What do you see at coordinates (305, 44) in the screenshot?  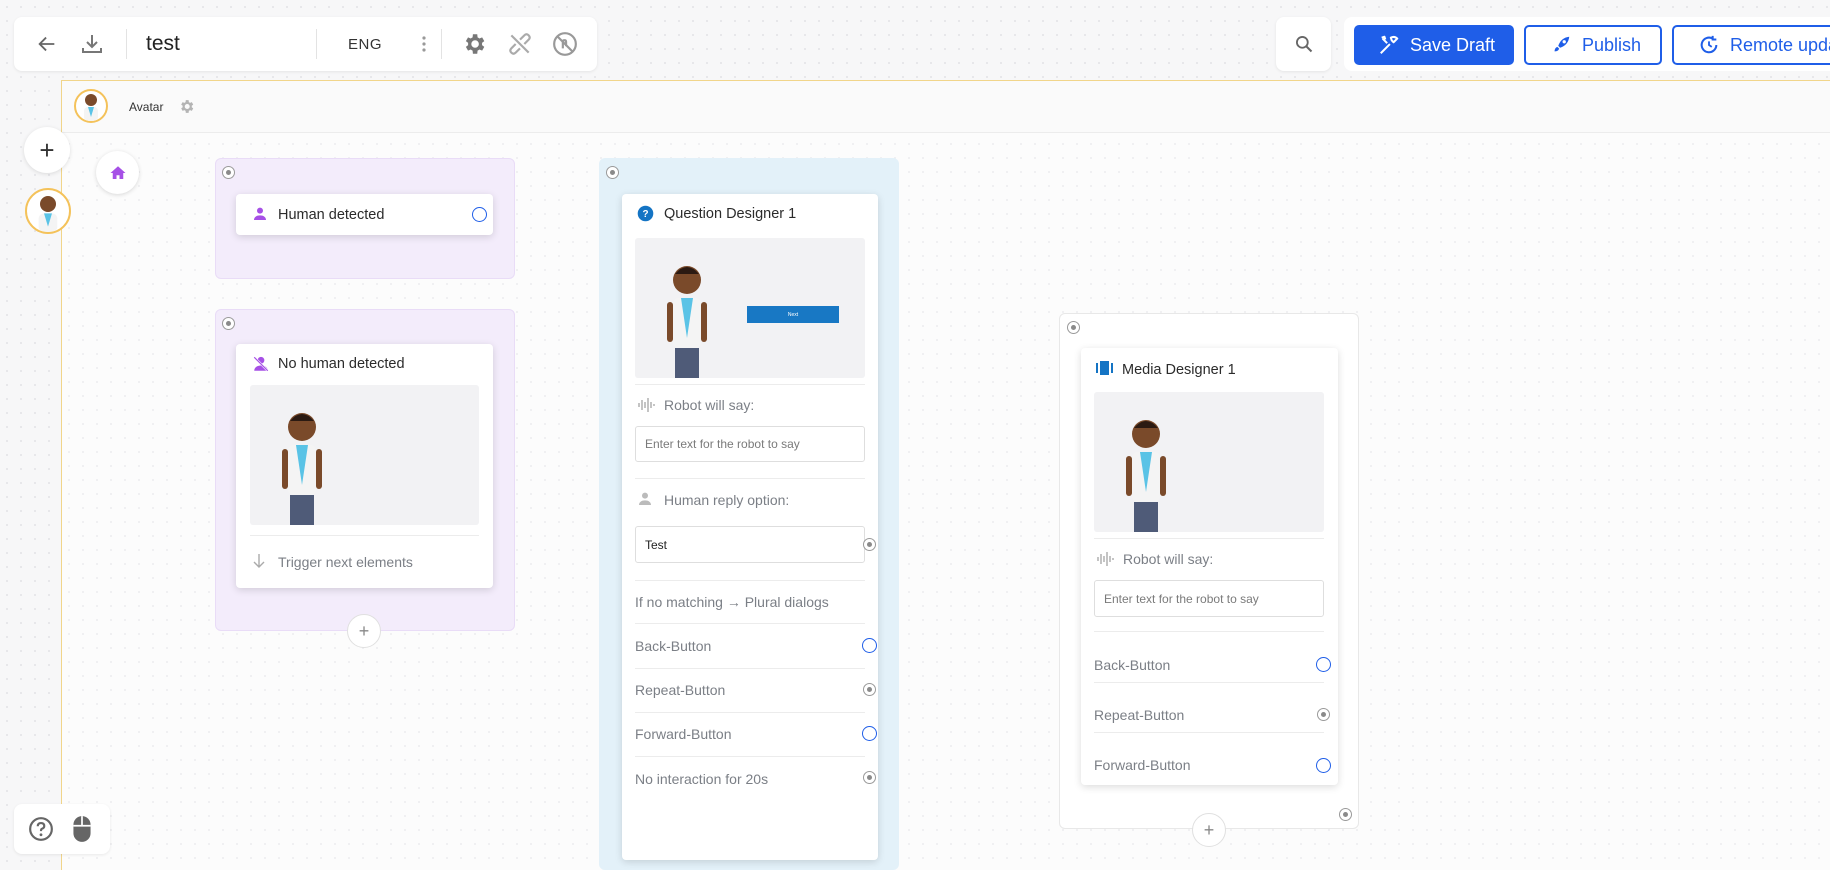 I see `top-toolbar: test ENG` at bounding box center [305, 44].